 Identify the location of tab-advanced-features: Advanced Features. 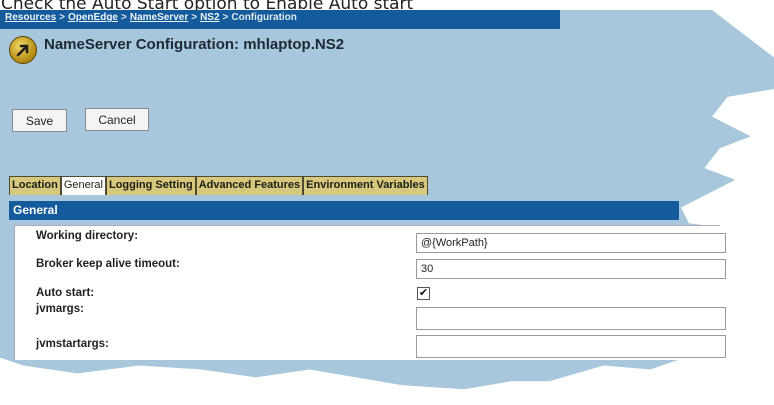
(249, 185).